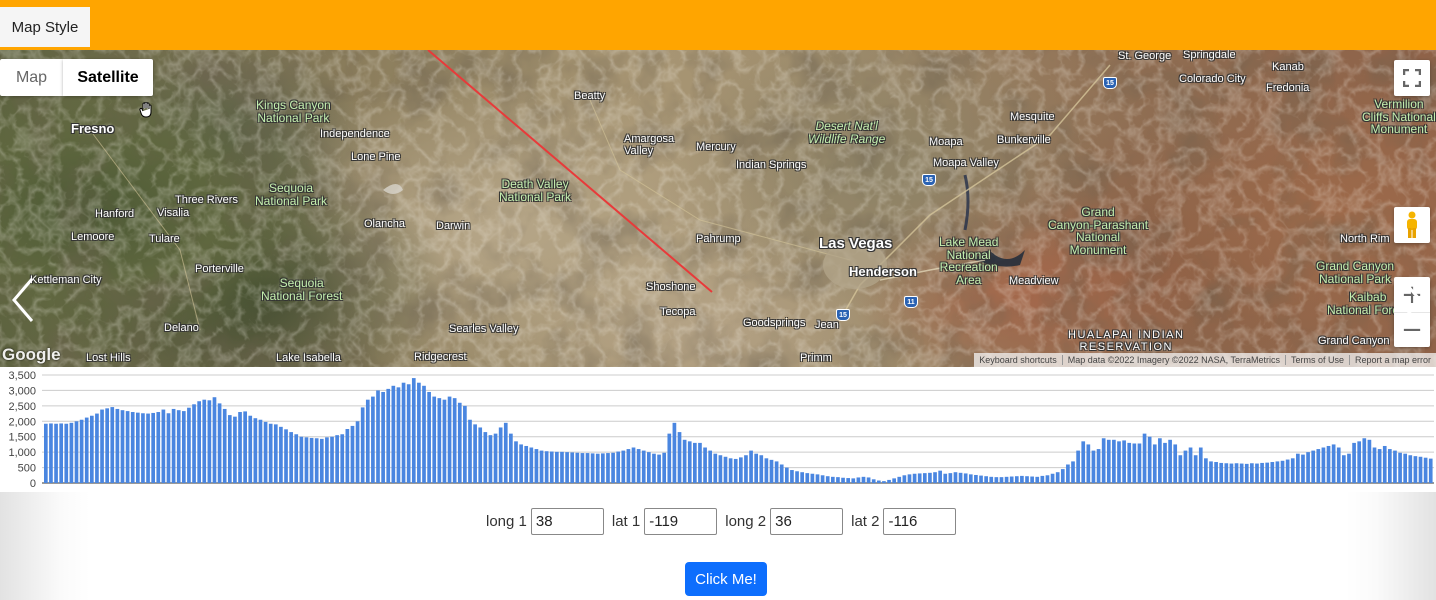  I want to click on fullscreen-button, so click(1412, 78).